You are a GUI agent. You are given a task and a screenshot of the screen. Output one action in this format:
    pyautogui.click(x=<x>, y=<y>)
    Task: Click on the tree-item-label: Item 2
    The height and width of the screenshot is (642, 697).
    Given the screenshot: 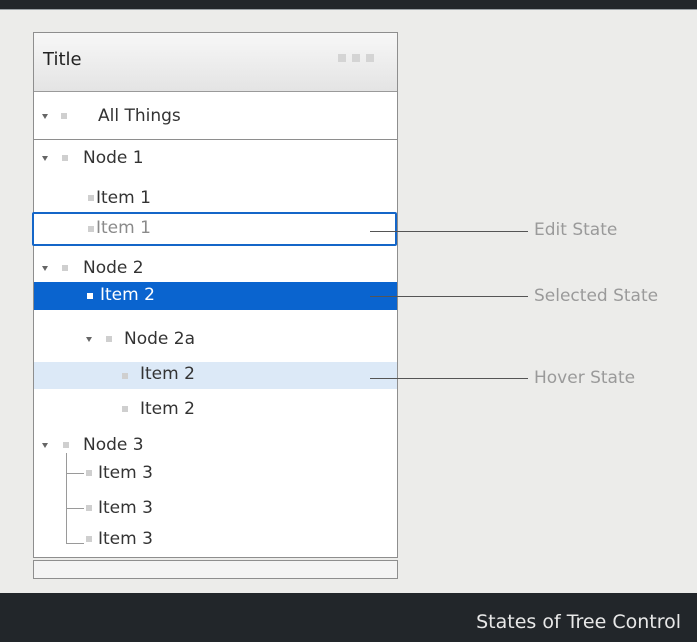 What is the action you would take?
    pyautogui.click(x=167, y=409)
    